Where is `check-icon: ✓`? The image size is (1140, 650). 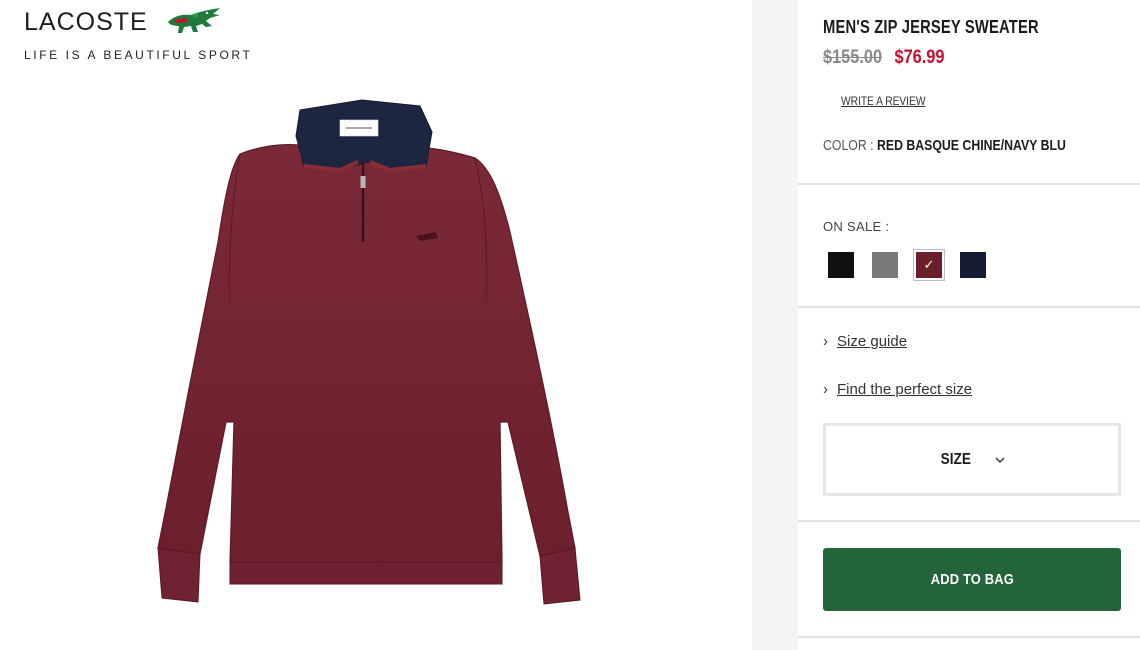 check-icon: ✓ is located at coordinates (929, 264).